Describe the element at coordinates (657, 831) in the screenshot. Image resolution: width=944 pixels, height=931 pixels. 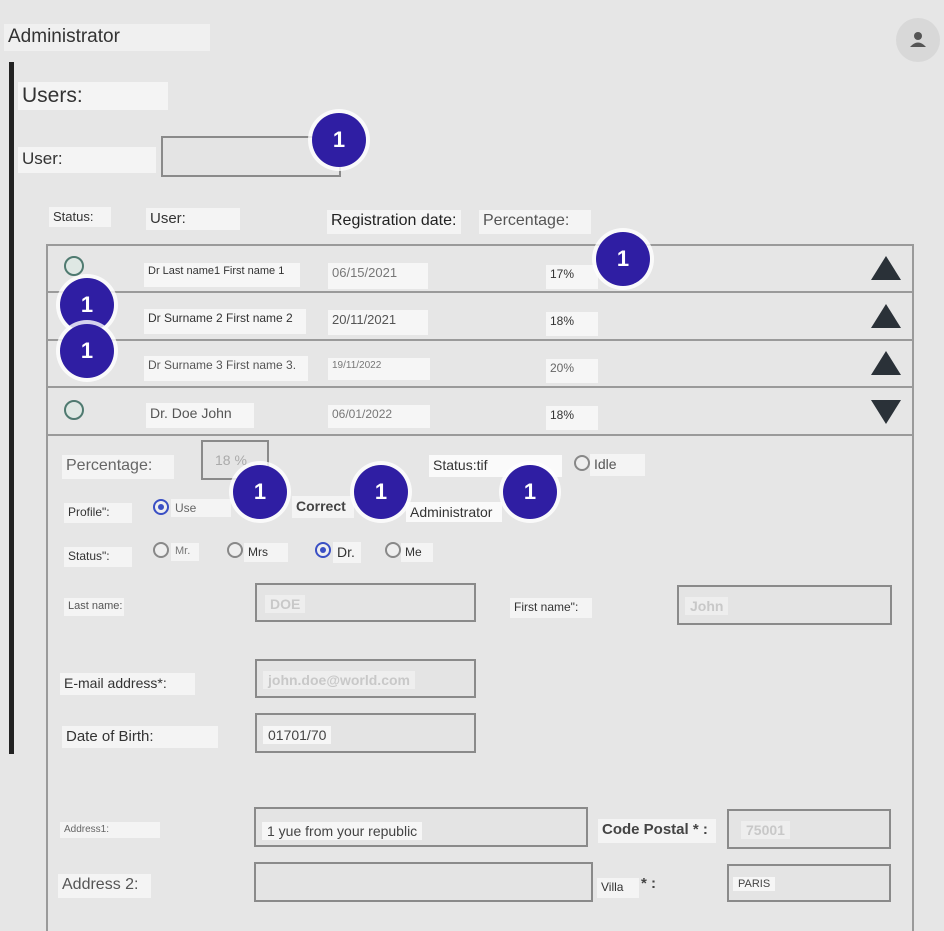
I see `postal-label: Code Postal * :` at that location.